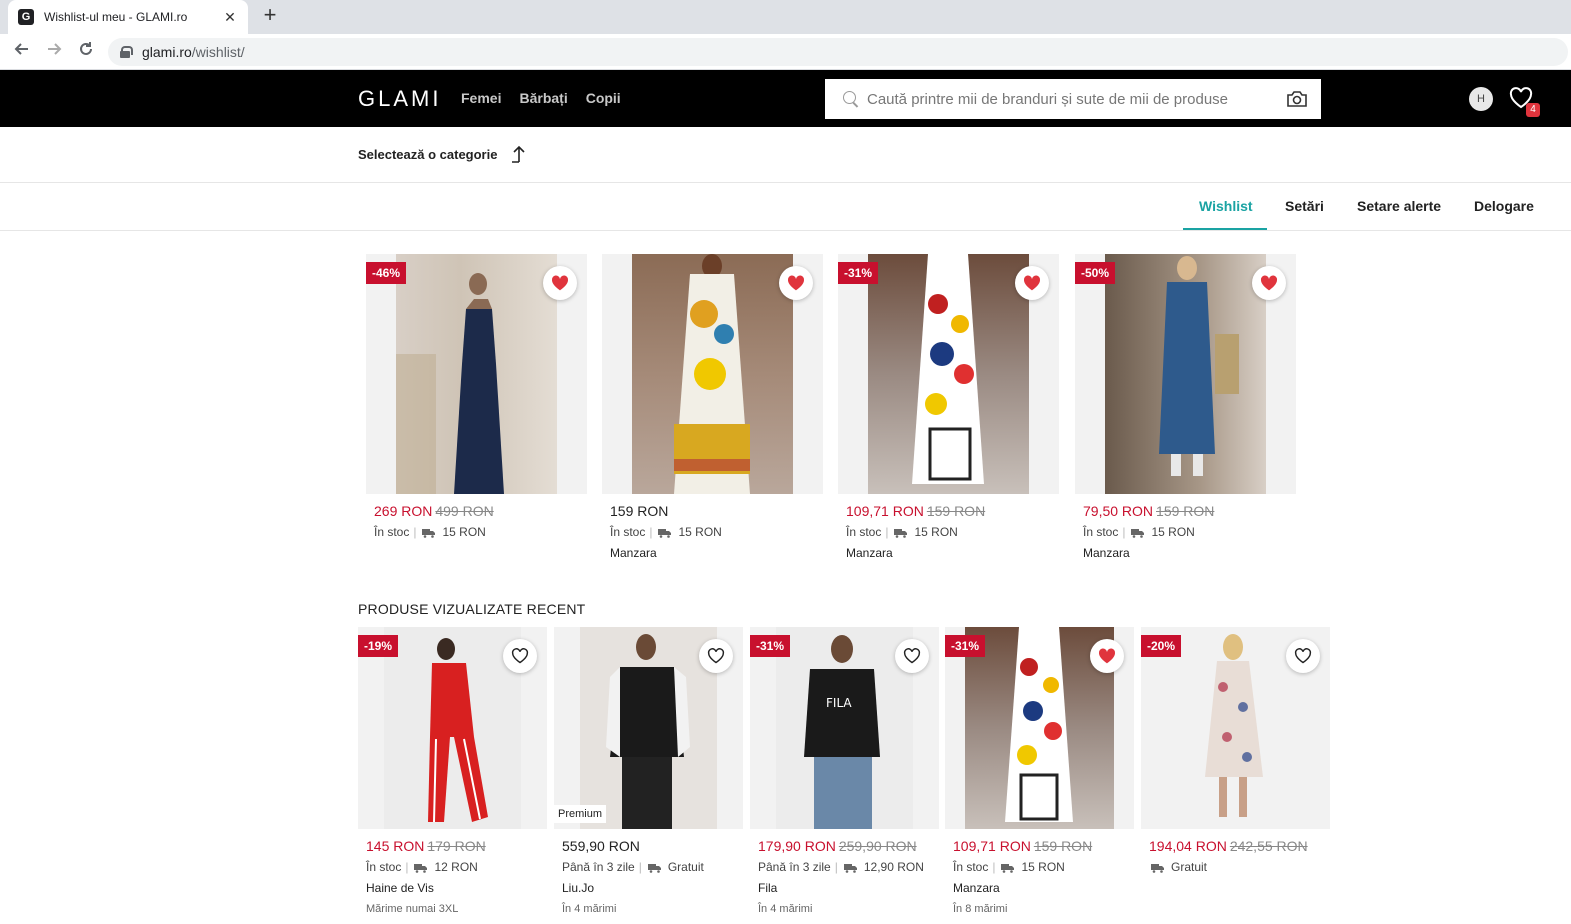  Describe the element at coordinates (1297, 99) in the screenshot. I see `camera-icon` at that location.